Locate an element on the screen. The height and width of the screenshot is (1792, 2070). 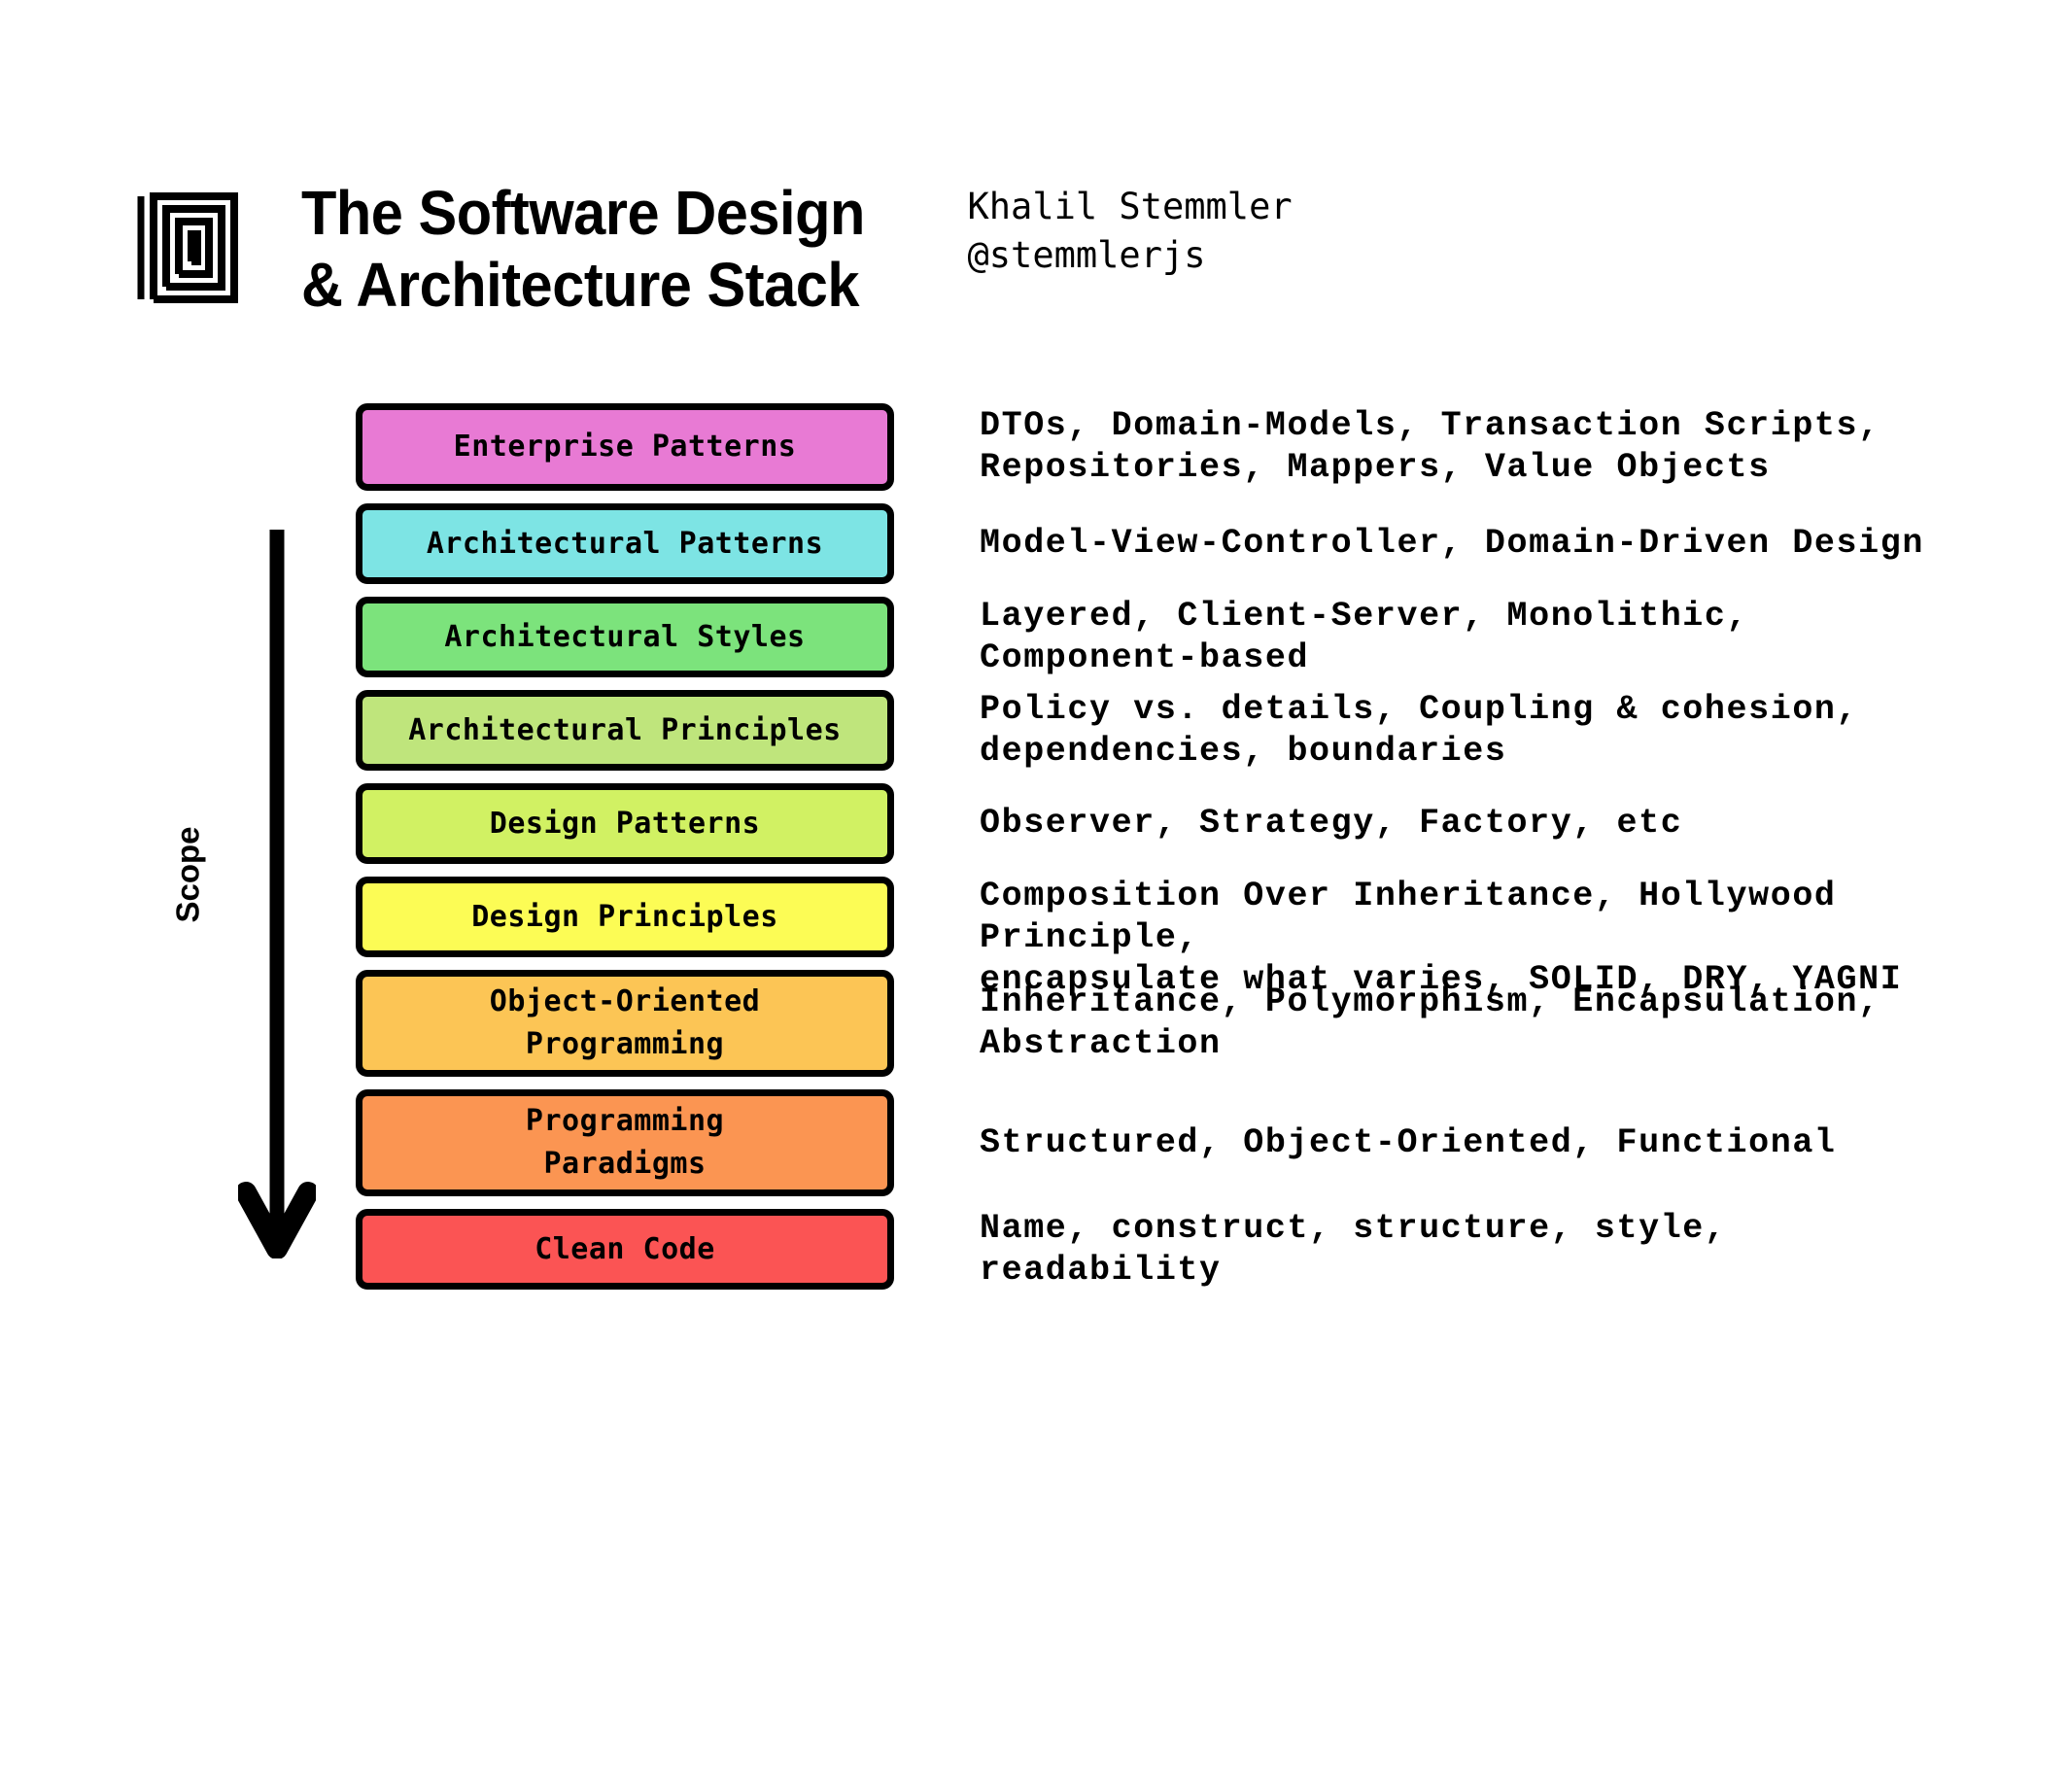
layer-description: Structured, Object-Oriented, Functional is located at coordinates (1408, 1142).